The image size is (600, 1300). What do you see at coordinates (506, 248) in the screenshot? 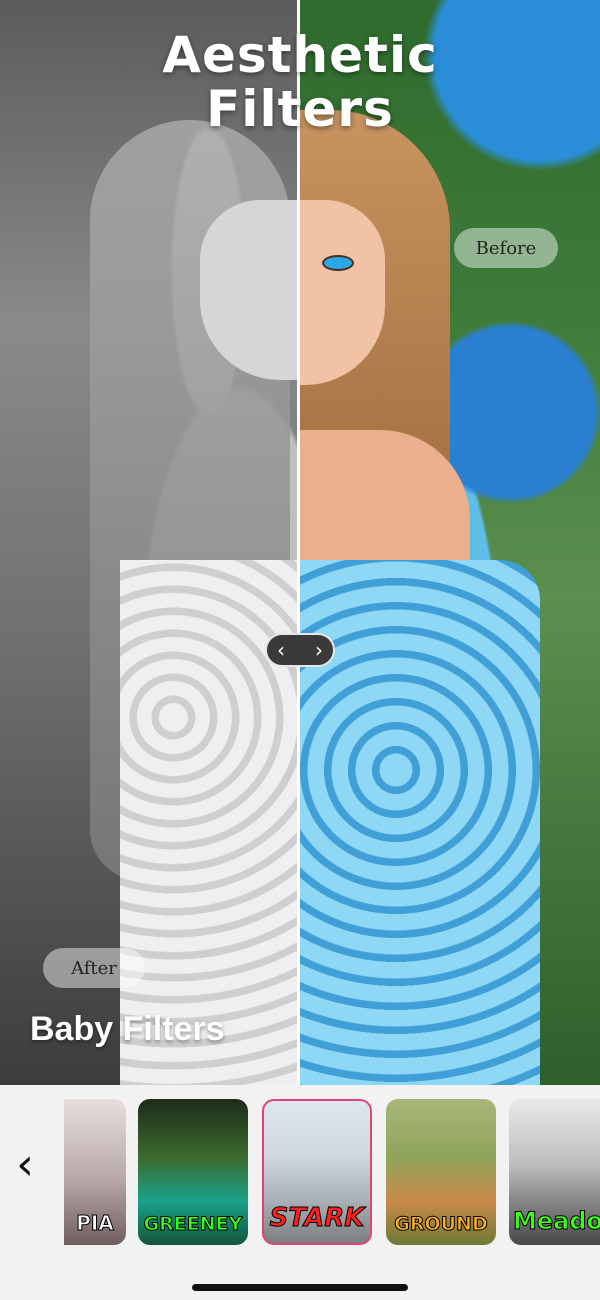
I see `before-badge: Before` at bounding box center [506, 248].